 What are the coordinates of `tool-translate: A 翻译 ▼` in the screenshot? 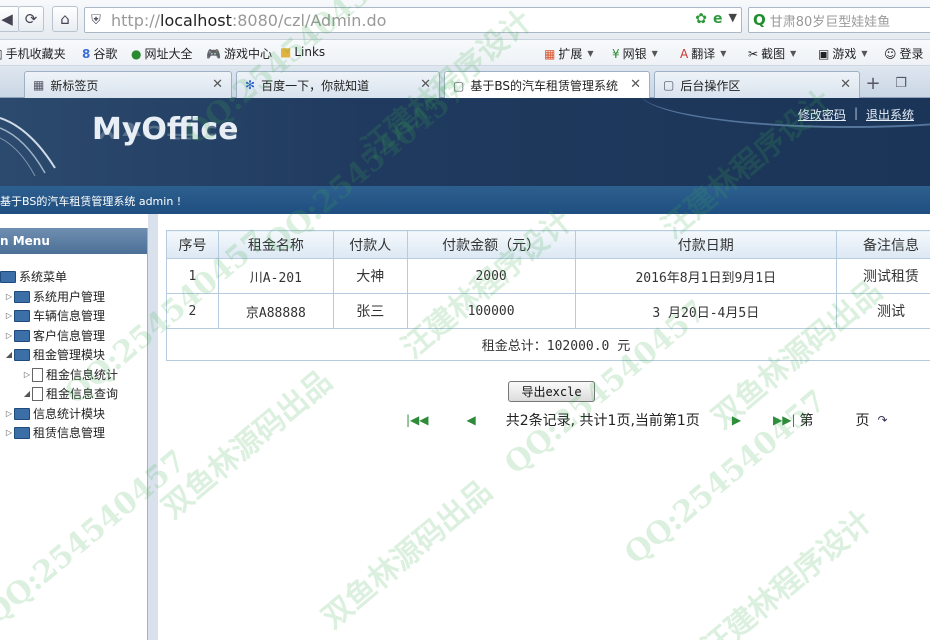 It's located at (703, 53).